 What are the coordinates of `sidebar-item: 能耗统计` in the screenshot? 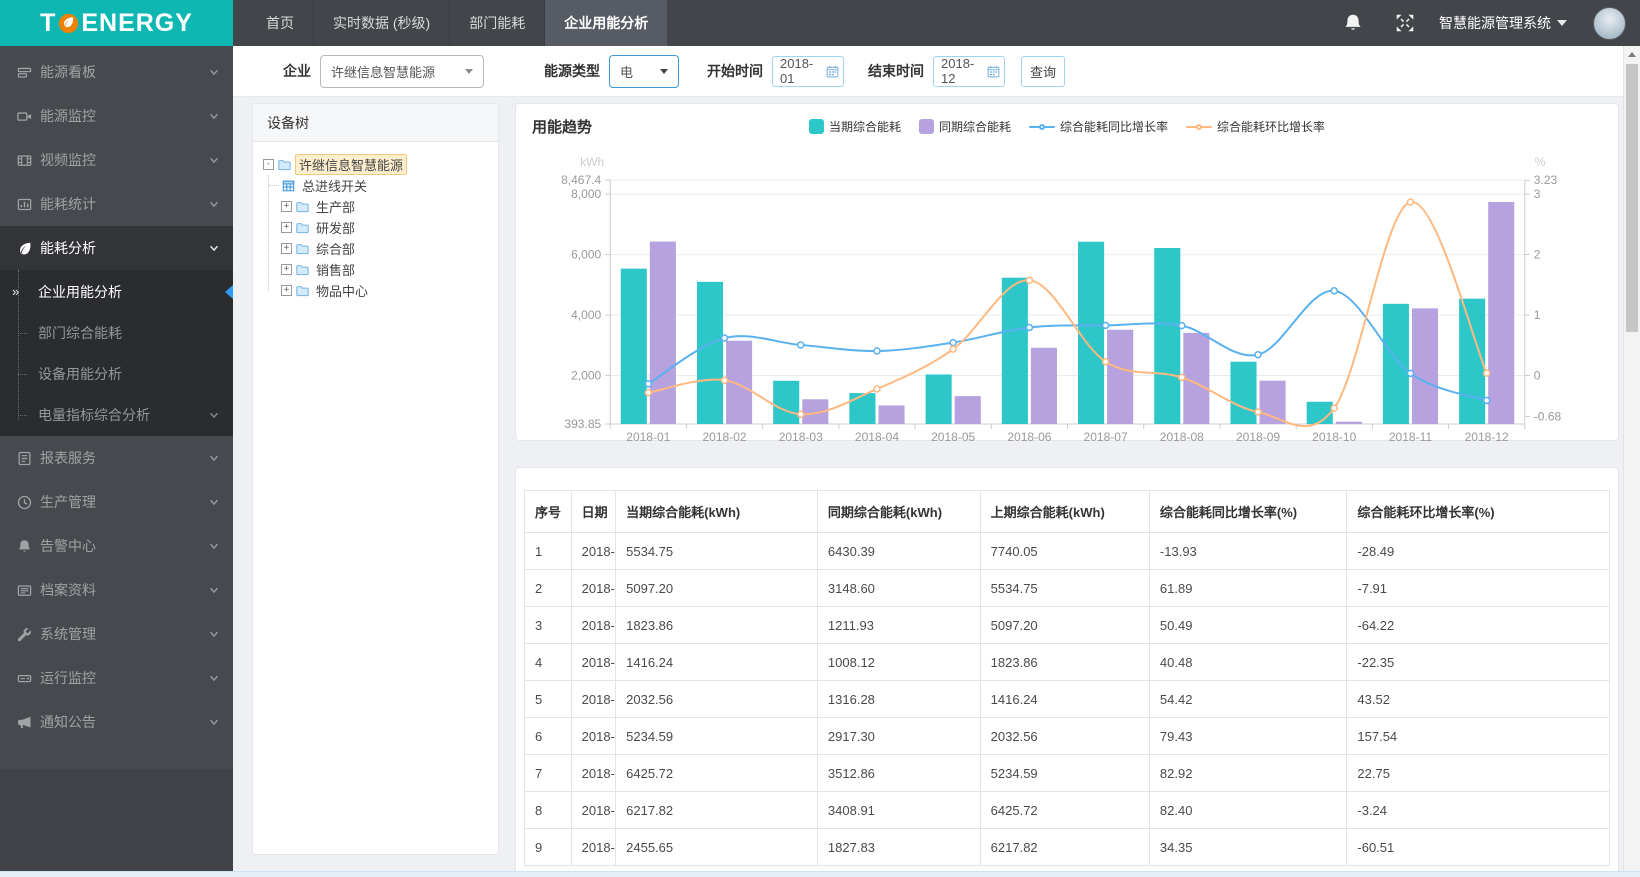 It's located at (116, 204).